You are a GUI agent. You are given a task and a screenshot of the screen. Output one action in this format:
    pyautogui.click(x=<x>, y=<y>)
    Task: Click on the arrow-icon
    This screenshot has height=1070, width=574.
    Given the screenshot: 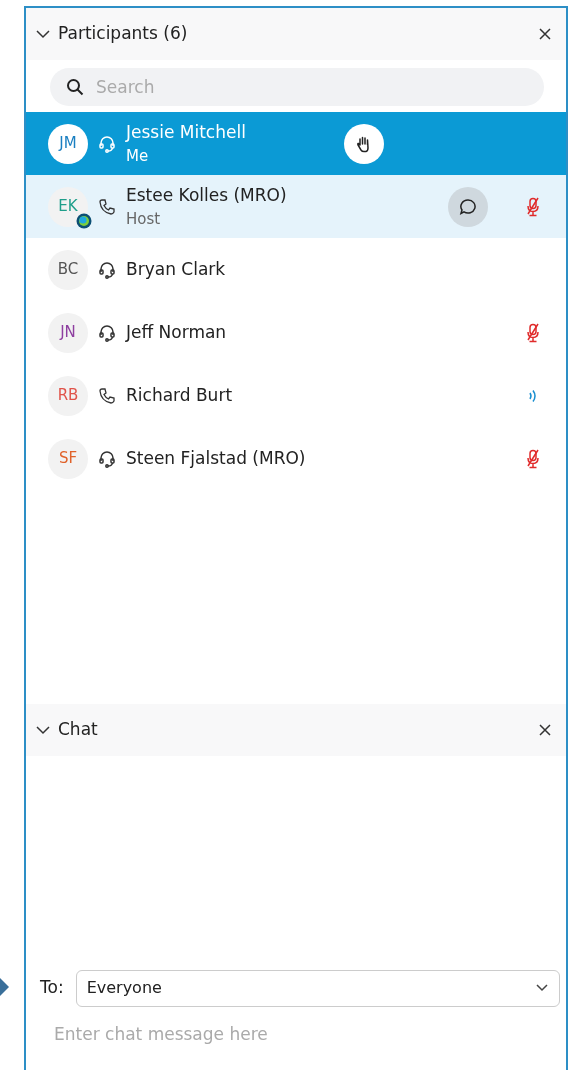 What is the action you would take?
    pyautogui.click(x=5, y=987)
    